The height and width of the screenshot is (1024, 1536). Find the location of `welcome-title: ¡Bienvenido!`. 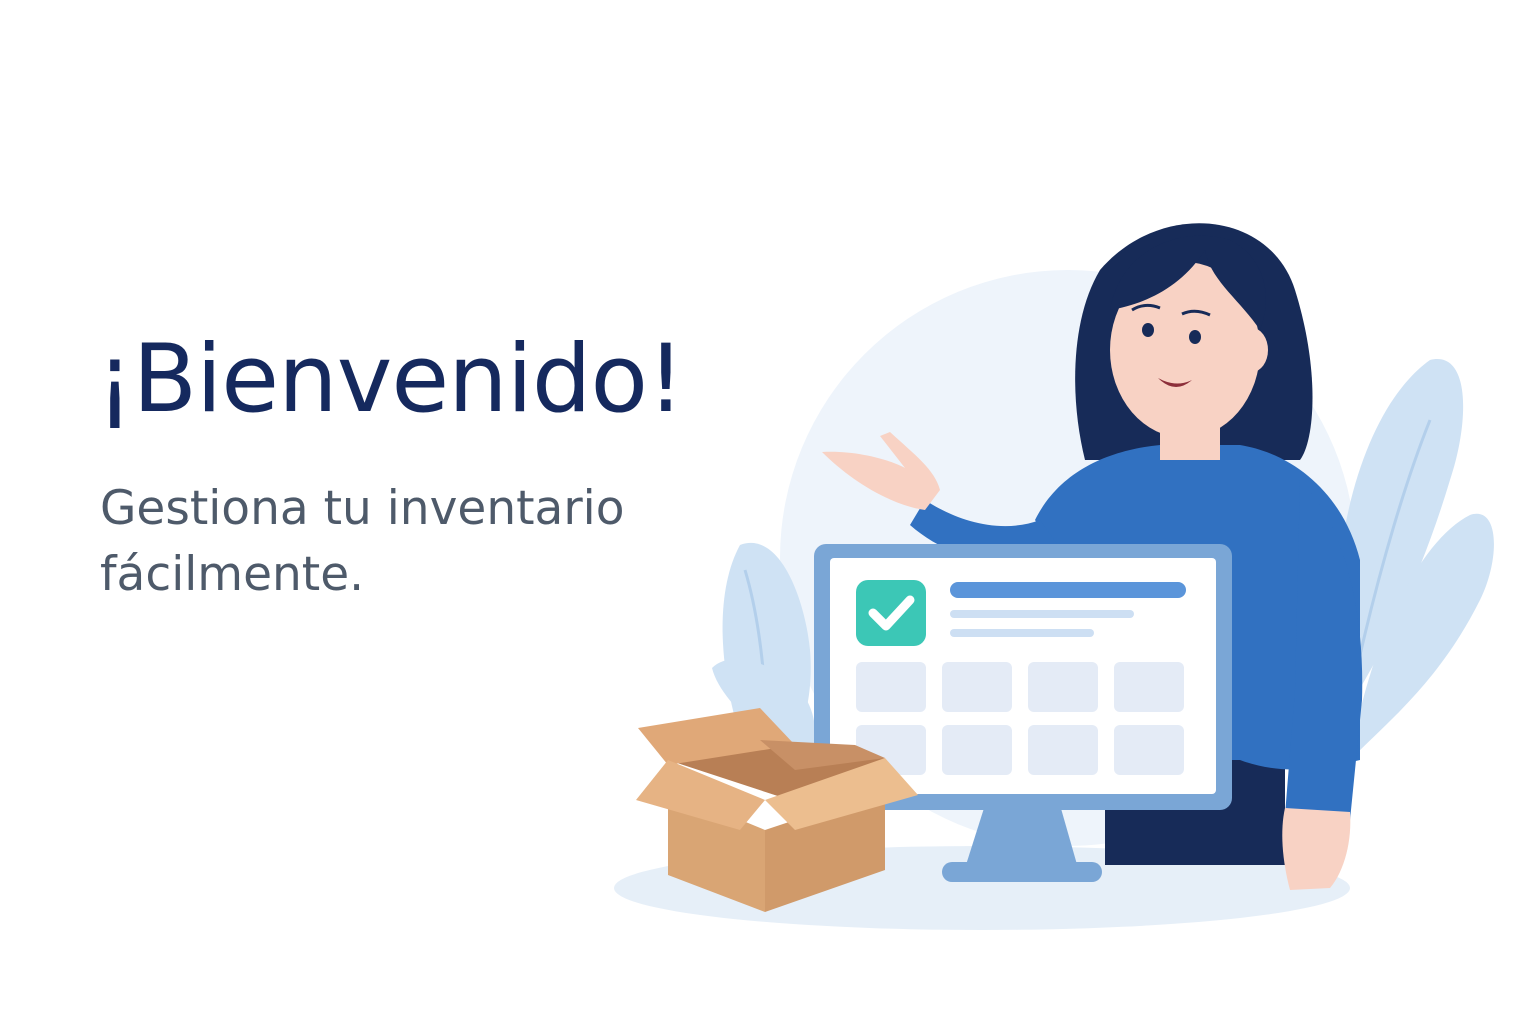

welcome-title: ¡Bienvenido! is located at coordinates (390, 379).